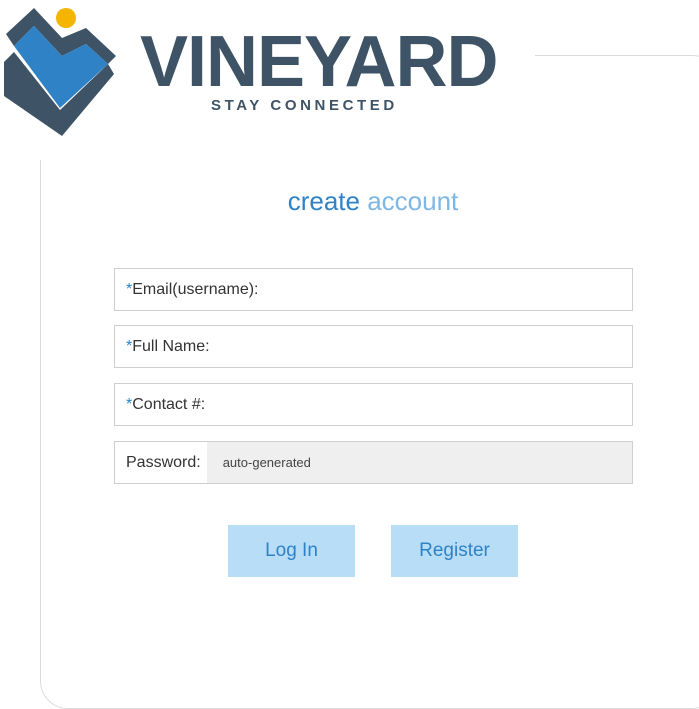 The height and width of the screenshot is (709, 699). What do you see at coordinates (319, 62) in the screenshot?
I see `brand-name: VINEYARD` at bounding box center [319, 62].